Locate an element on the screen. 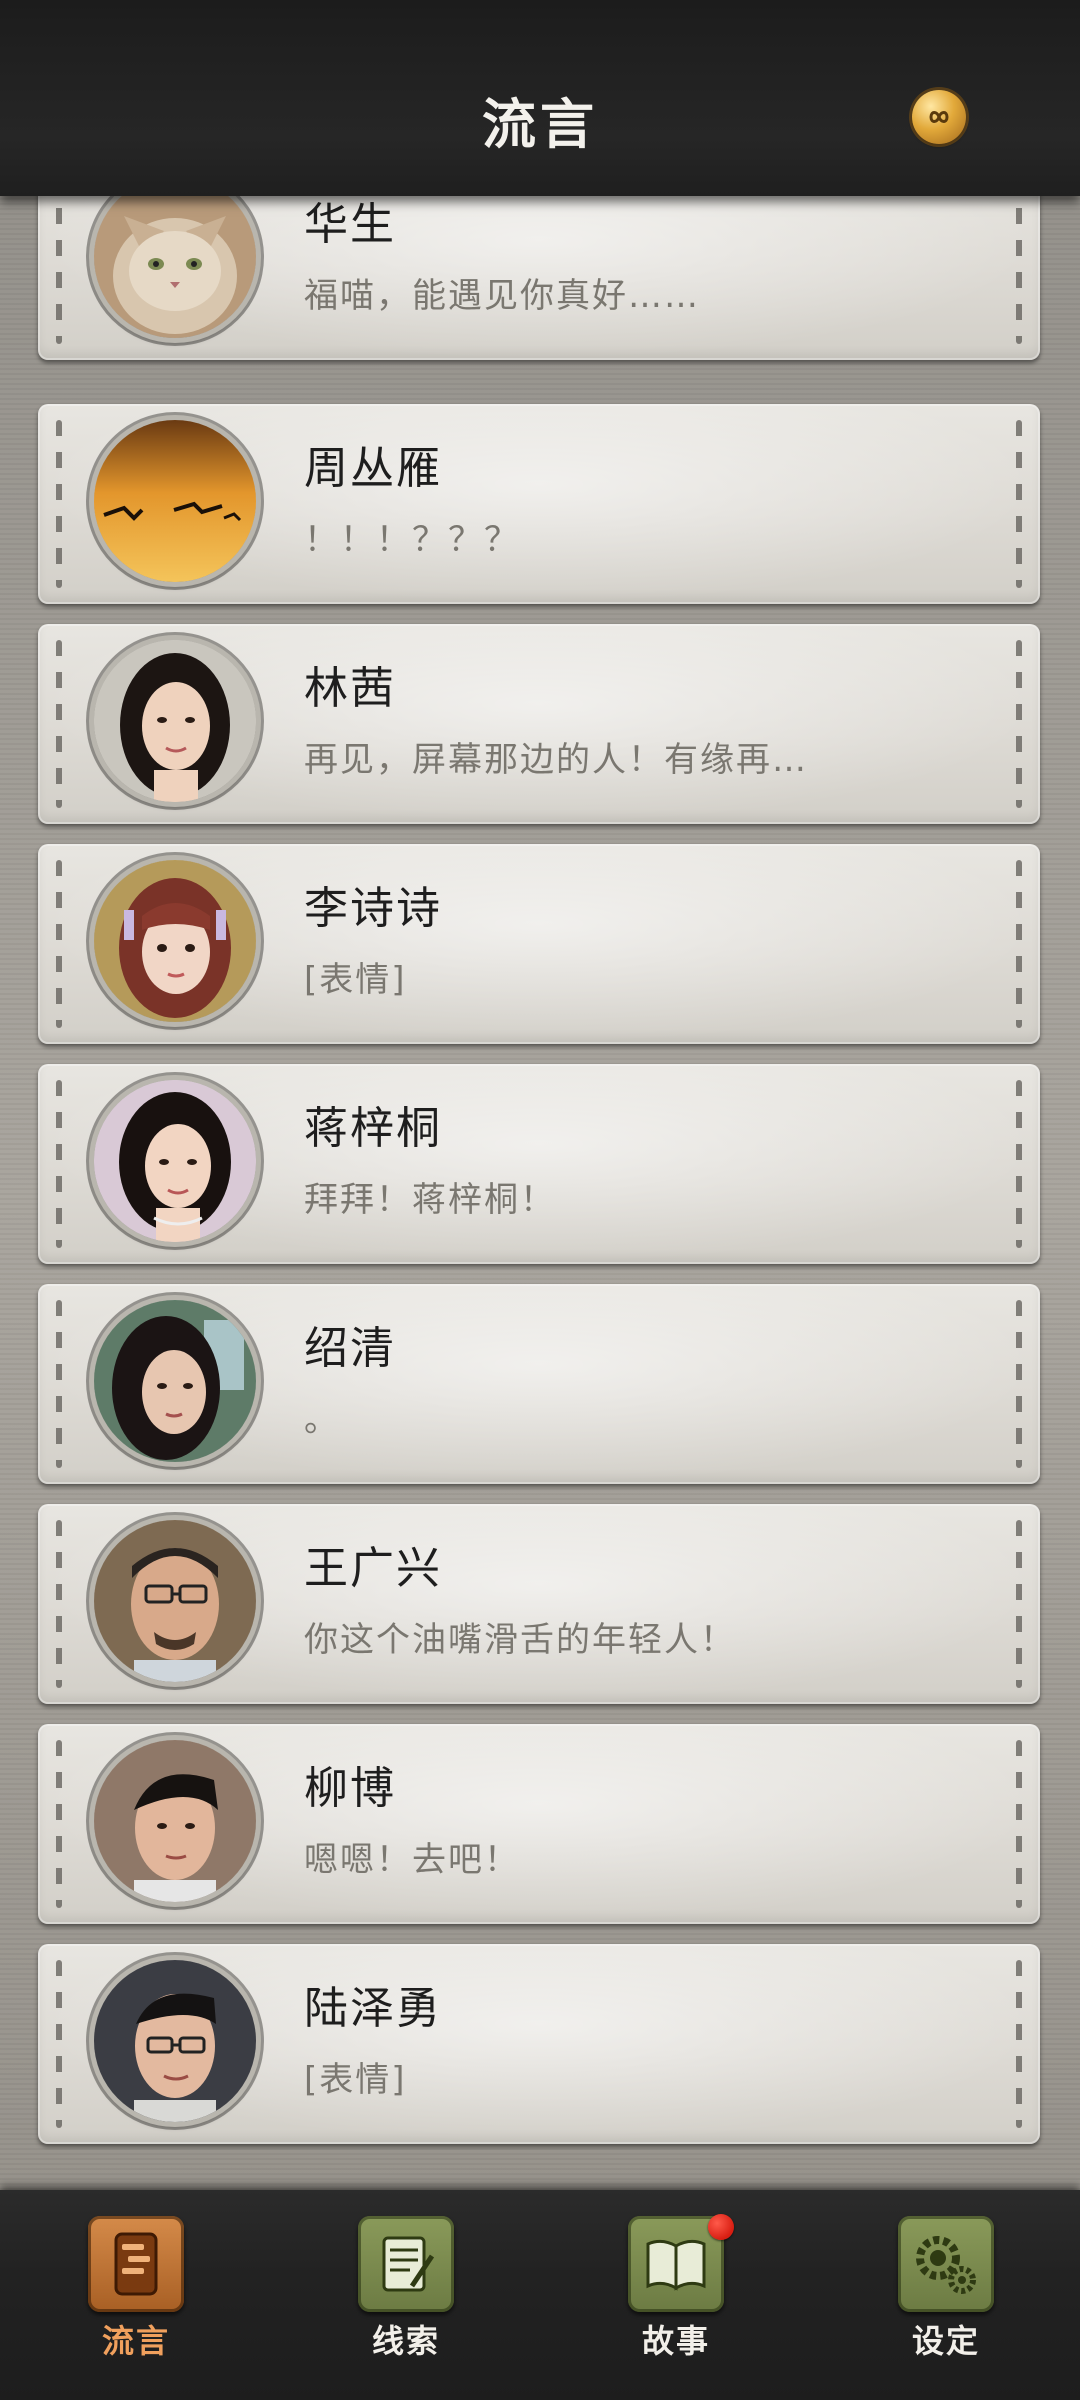  tab-label: 线索 is located at coordinates (405, 2341).